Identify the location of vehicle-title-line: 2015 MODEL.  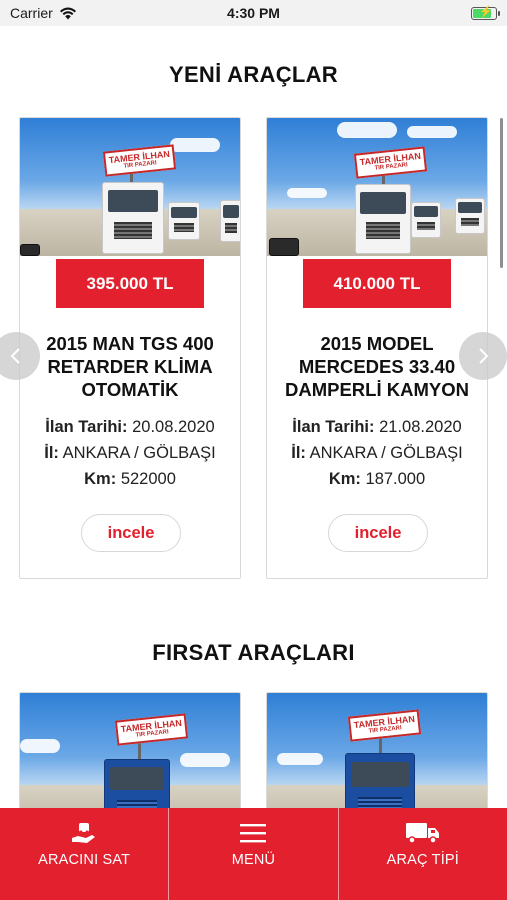
(377, 343).